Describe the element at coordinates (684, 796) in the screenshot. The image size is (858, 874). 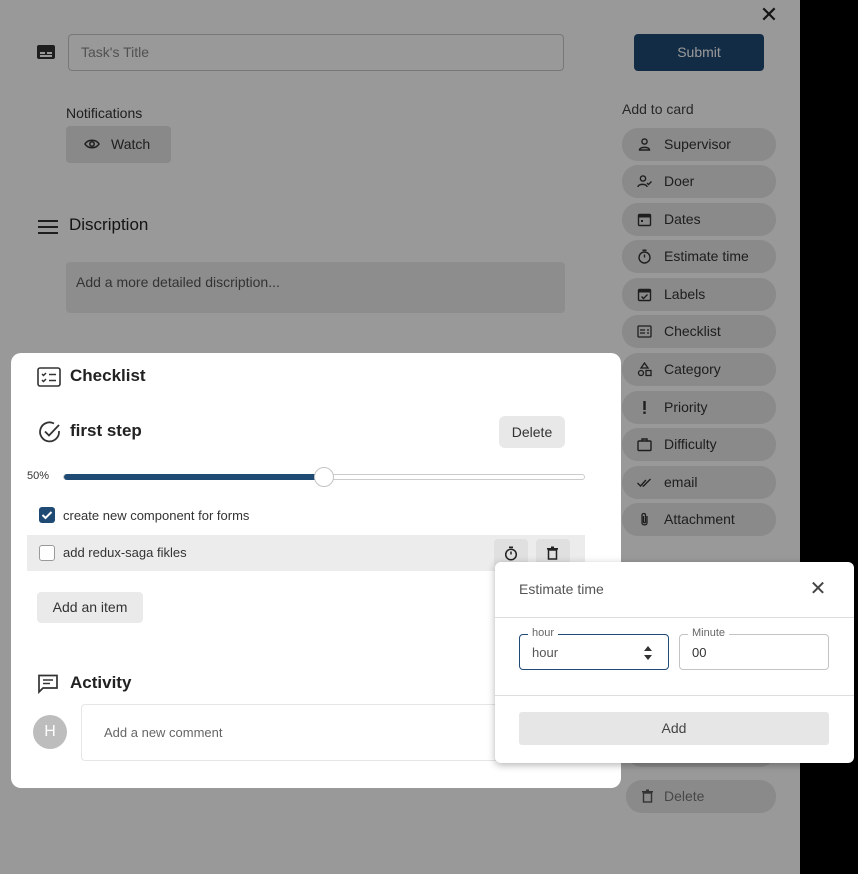
I see `delete-card-label: Delete` at that location.